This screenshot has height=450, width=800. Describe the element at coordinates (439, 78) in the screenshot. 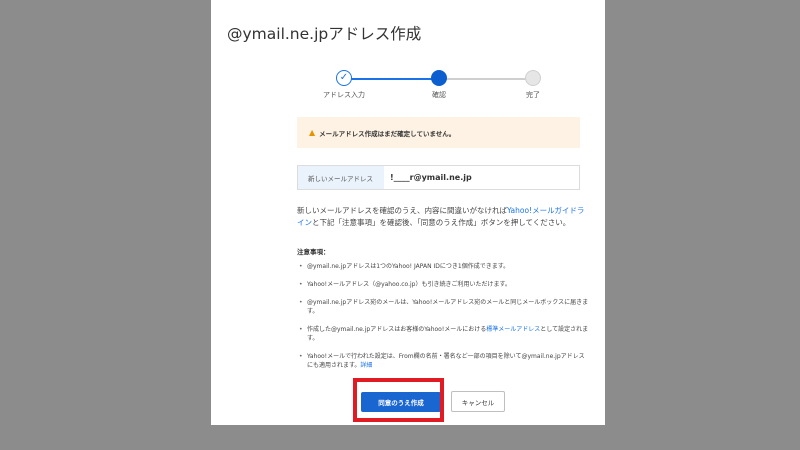

I see `step-dot-current` at that location.